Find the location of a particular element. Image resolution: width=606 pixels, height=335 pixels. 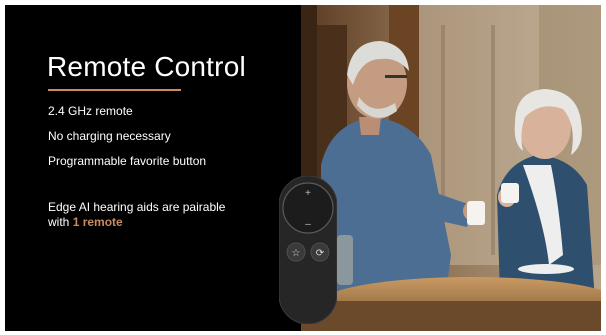

bullet-charging: No charging necessary is located at coordinates (109, 136).